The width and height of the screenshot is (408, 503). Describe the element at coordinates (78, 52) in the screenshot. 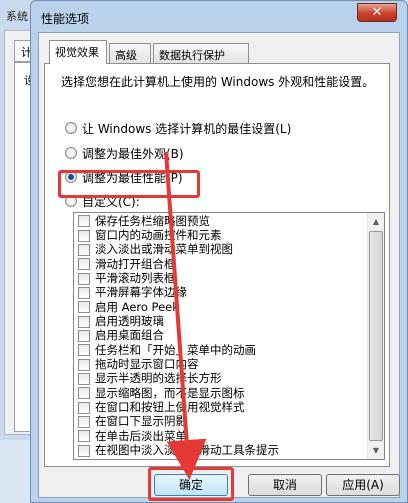

I see `tab-visual-effects: 视觉效果` at that location.